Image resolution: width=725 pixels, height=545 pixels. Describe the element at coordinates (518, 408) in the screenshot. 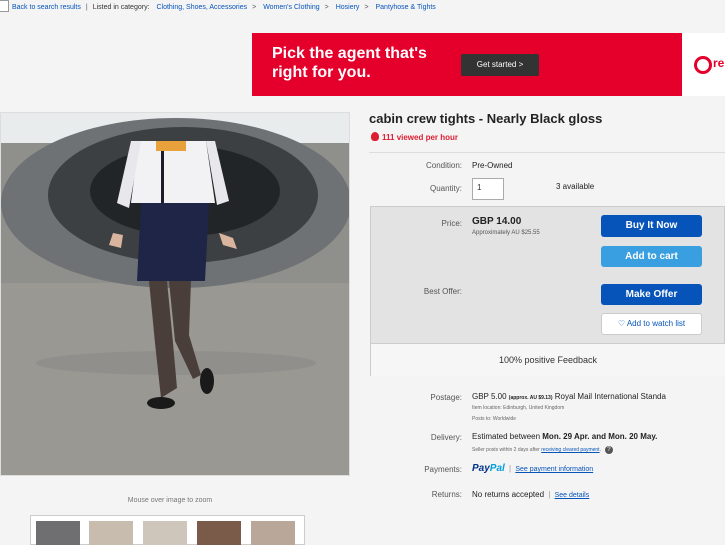

I see `item-location: Item location: Edinburgh, United Kingdom` at that location.